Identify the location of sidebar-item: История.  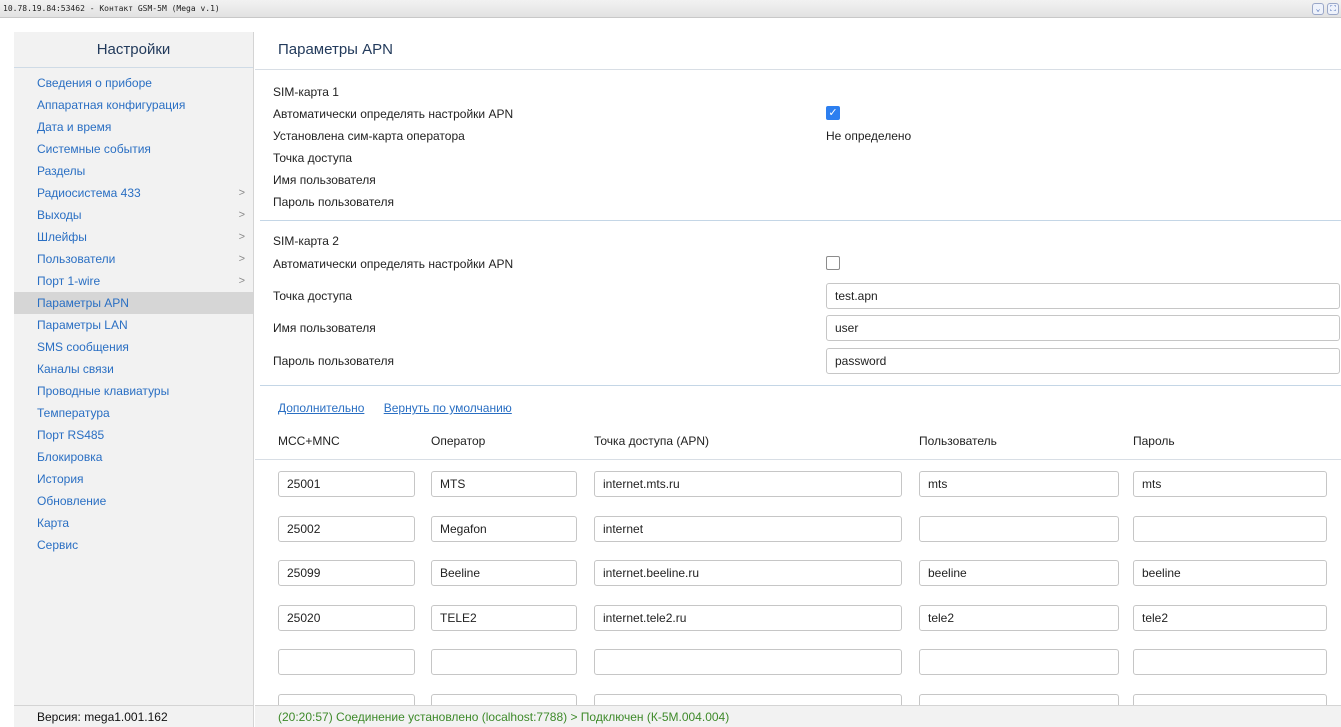
(133, 479).